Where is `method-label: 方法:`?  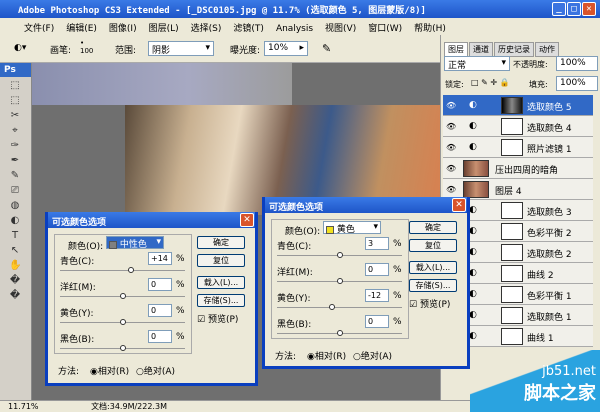 method-label: 方法: is located at coordinates (69, 372).